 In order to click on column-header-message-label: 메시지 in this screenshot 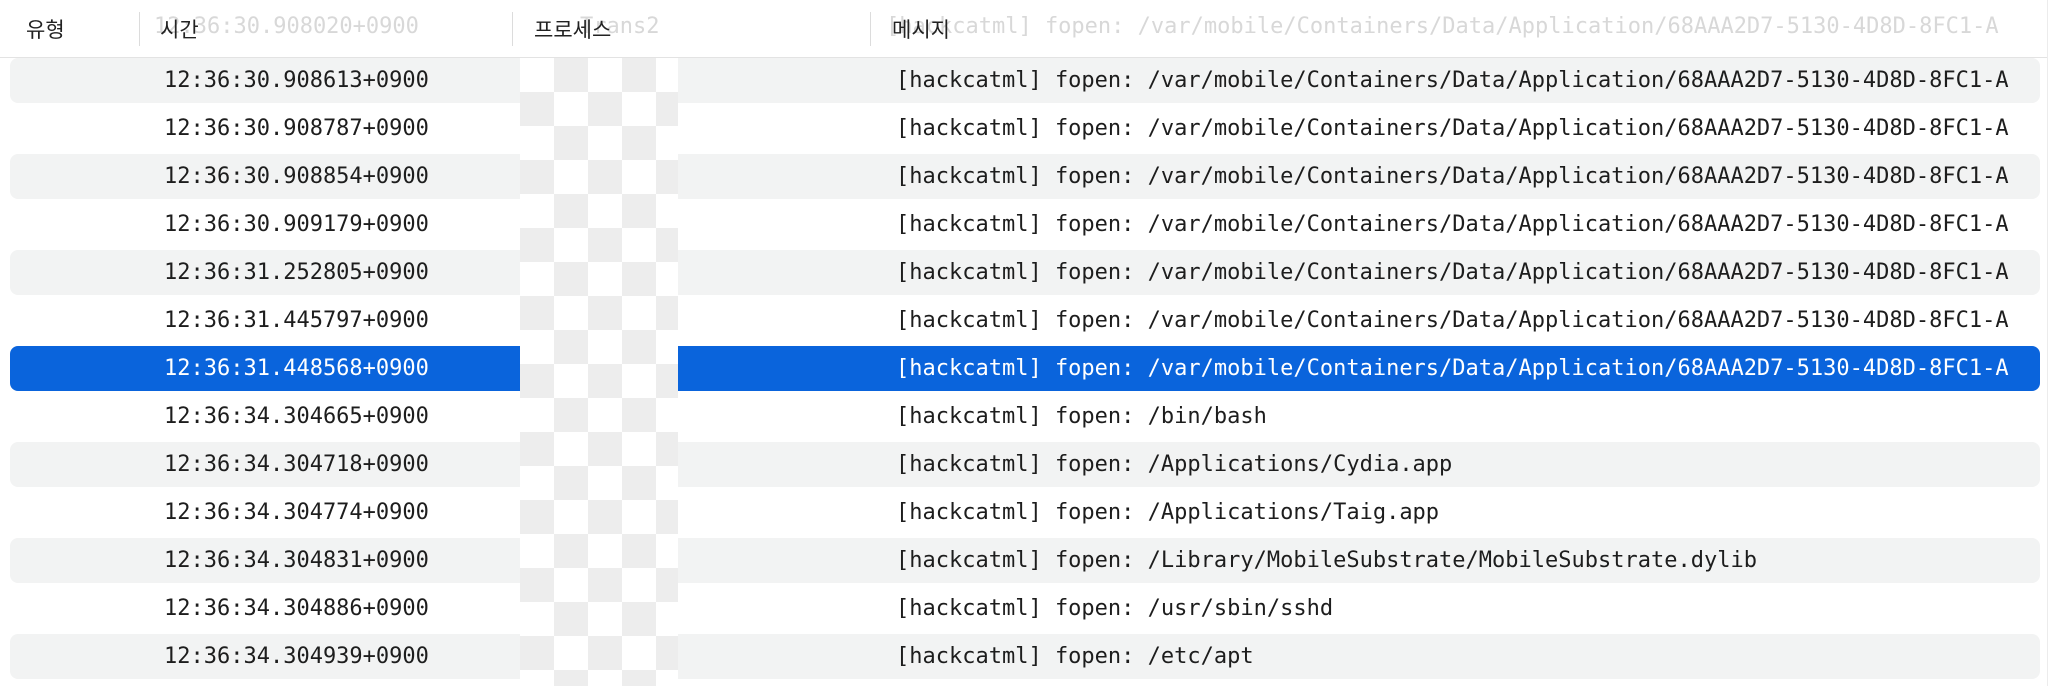, I will do `click(921, 29)`.